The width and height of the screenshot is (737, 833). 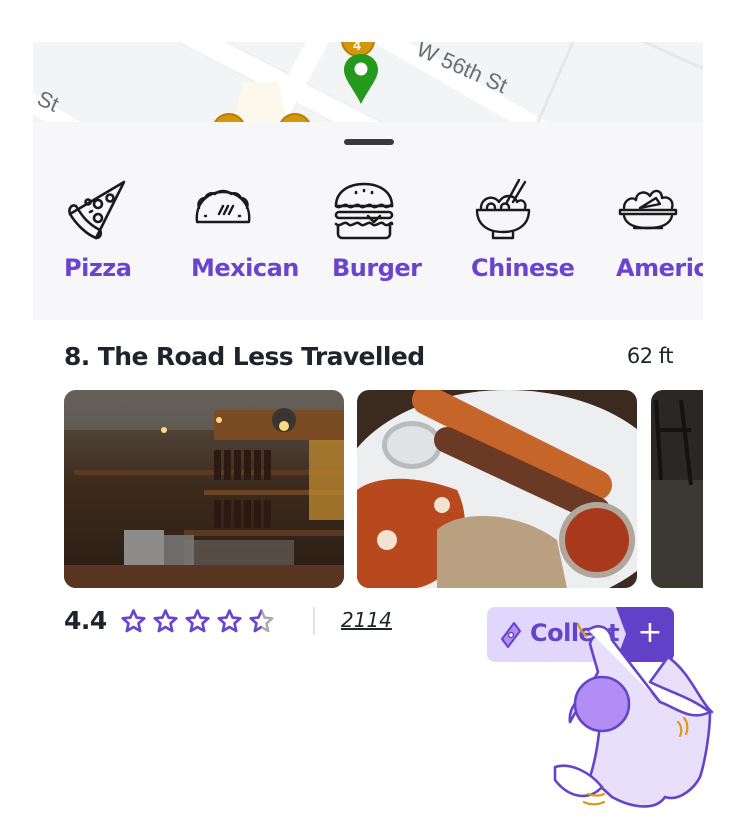 I want to click on drag-handle, so click(x=369, y=142).